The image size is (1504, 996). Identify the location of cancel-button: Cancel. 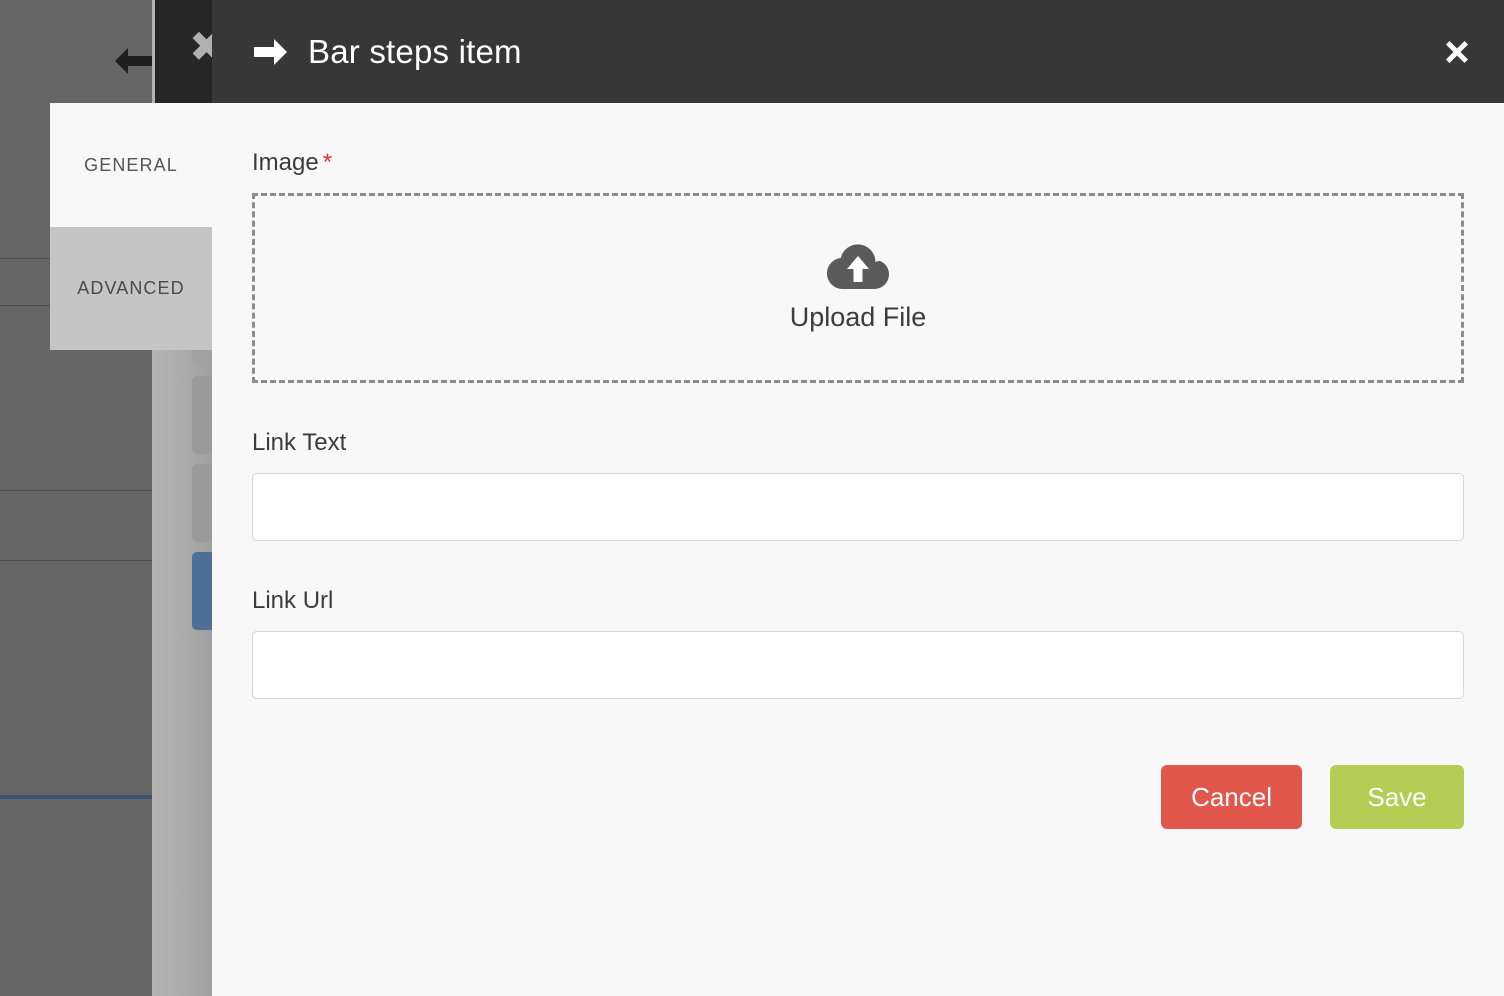
(1231, 797).